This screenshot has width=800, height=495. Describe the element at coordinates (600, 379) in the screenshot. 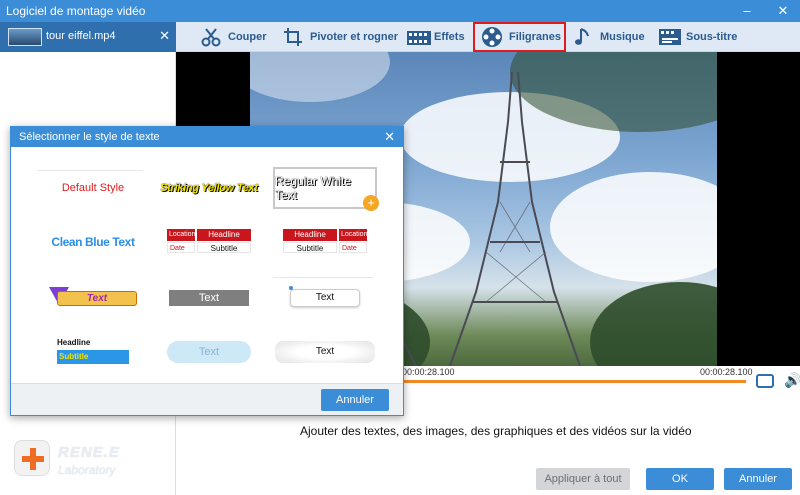

I see `timeline: 00:00:28.100 00:00:28.100 🔊` at that location.